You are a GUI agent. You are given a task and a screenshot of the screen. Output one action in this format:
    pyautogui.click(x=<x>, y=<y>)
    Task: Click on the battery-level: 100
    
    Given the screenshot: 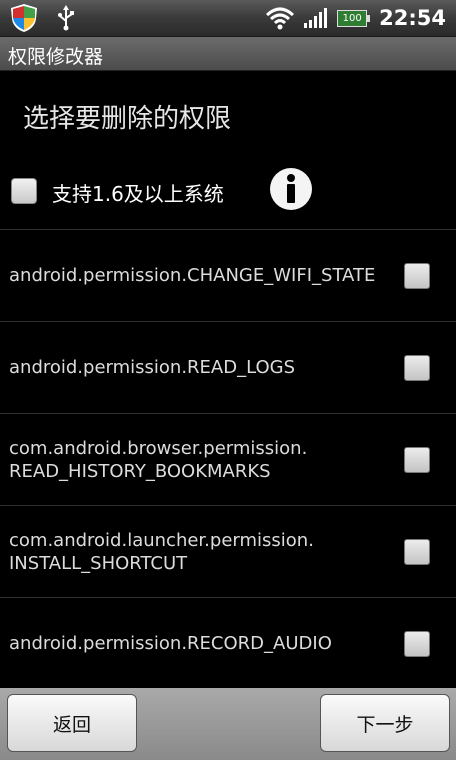 What is the action you would take?
    pyautogui.click(x=352, y=18)
    